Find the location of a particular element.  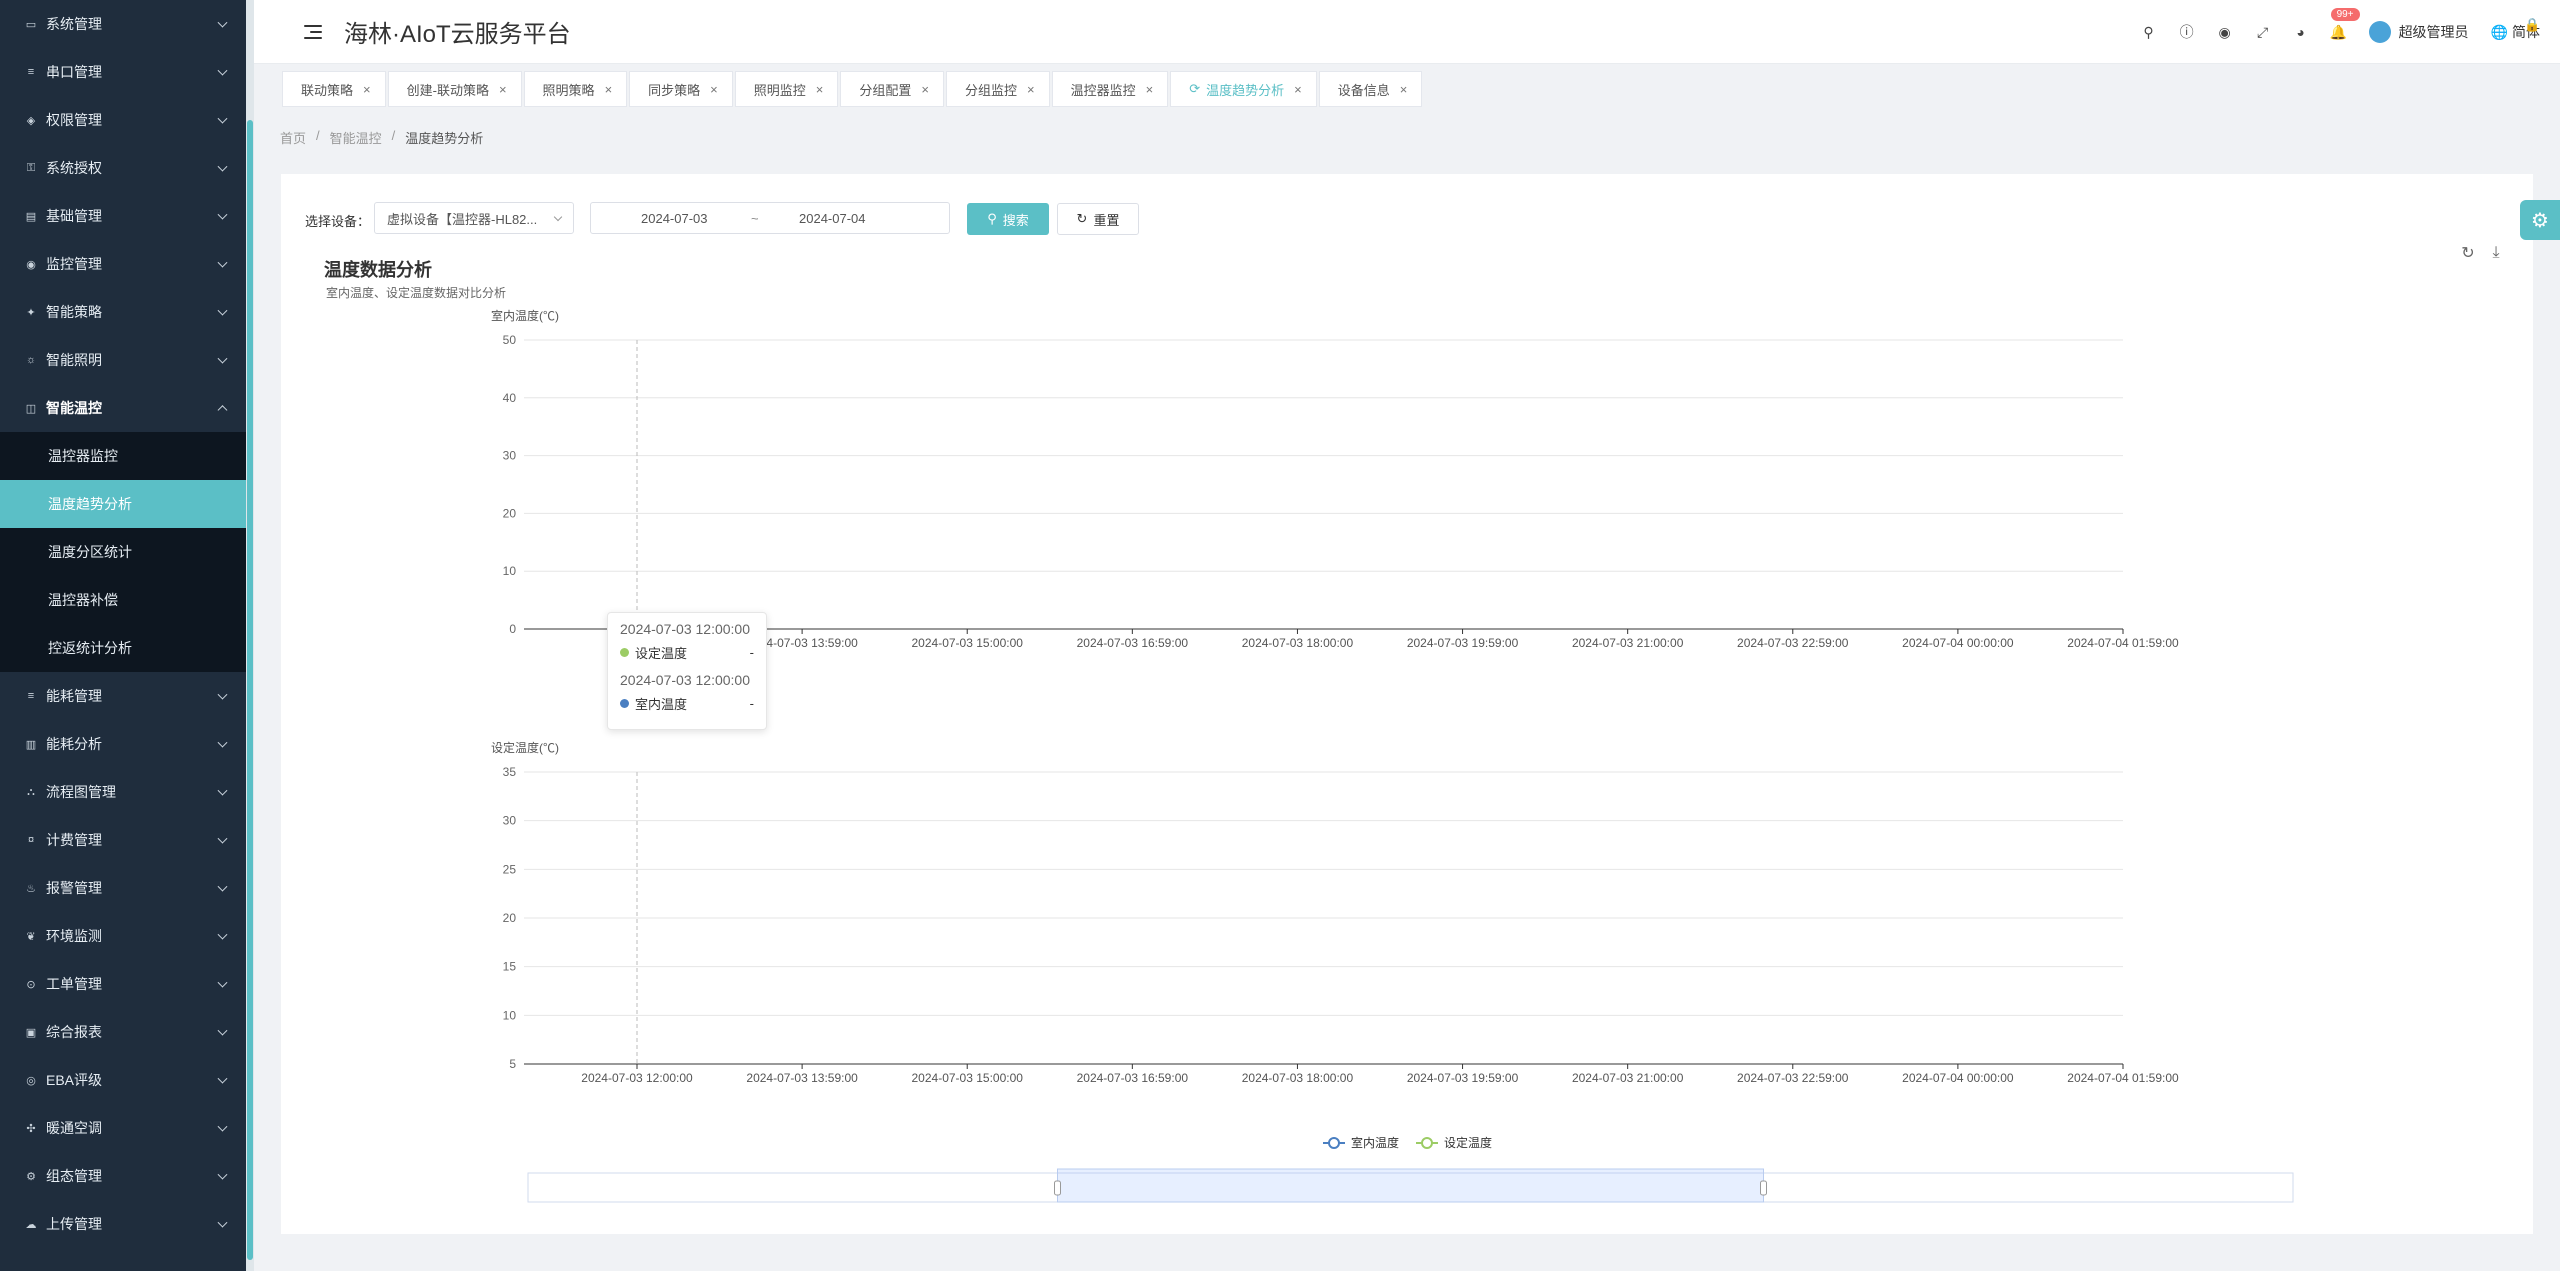

sidebar-item: ⚙ 组态管理 is located at coordinates (123, 1176).